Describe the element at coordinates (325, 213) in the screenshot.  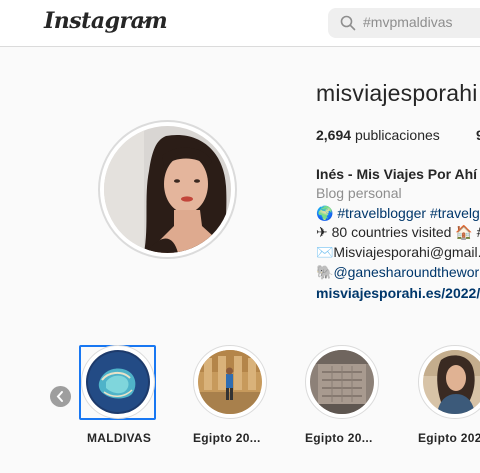
I see `globe-emoji: 🌍` at that location.